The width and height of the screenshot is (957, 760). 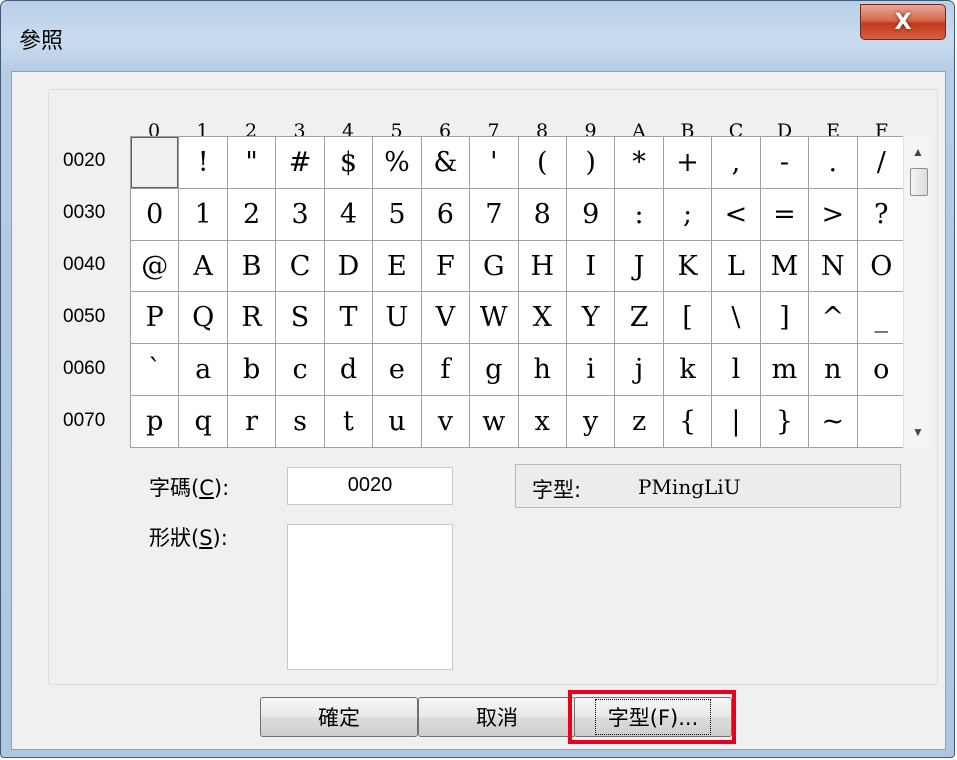 What do you see at coordinates (445, 421) in the screenshot?
I see `char-cell: v` at bounding box center [445, 421].